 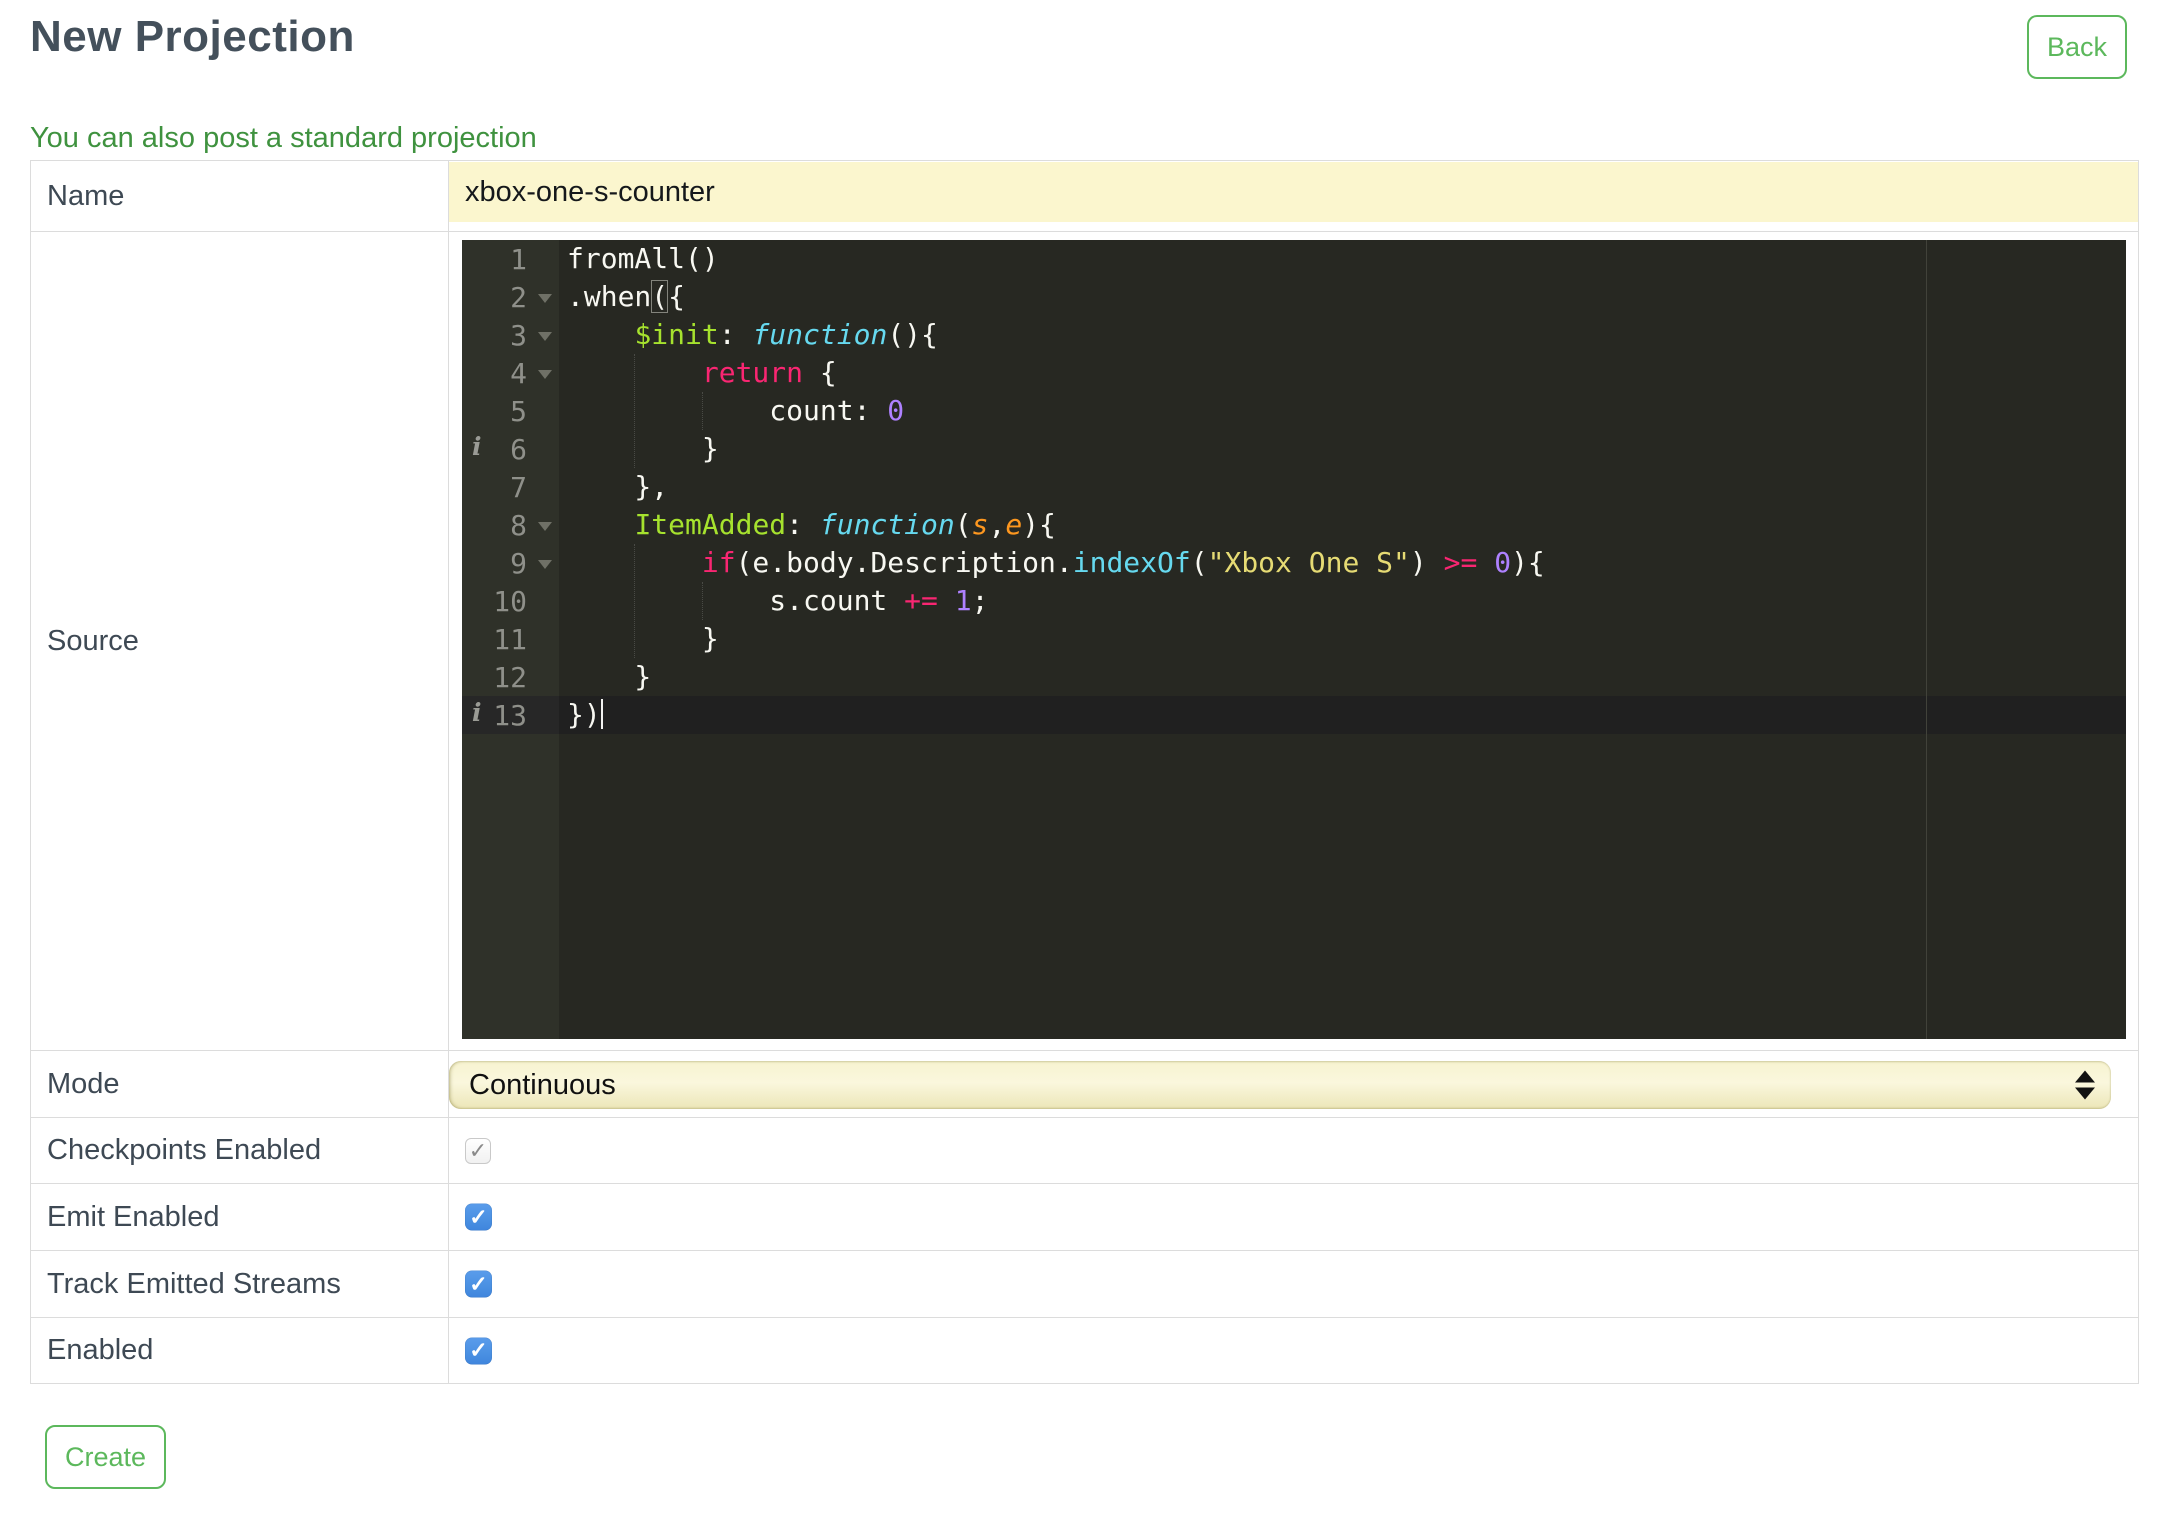 I want to click on gutter-line-number: 3, so click(x=510, y=335).